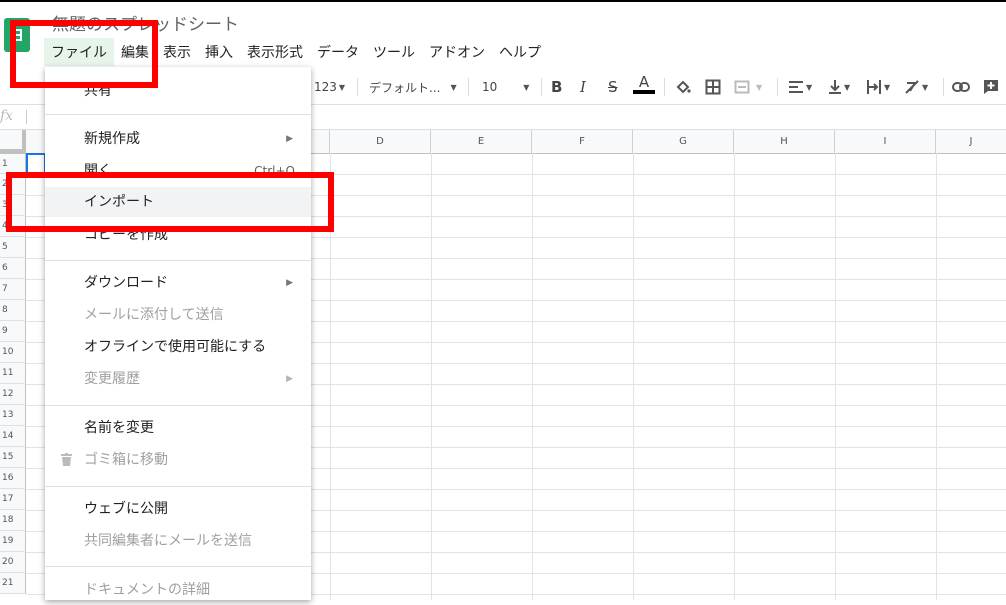 Image resolution: width=1006 pixels, height=605 pixels. What do you see at coordinates (520, 52) in the screenshot?
I see `menu-help: ヘルプ` at bounding box center [520, 52].